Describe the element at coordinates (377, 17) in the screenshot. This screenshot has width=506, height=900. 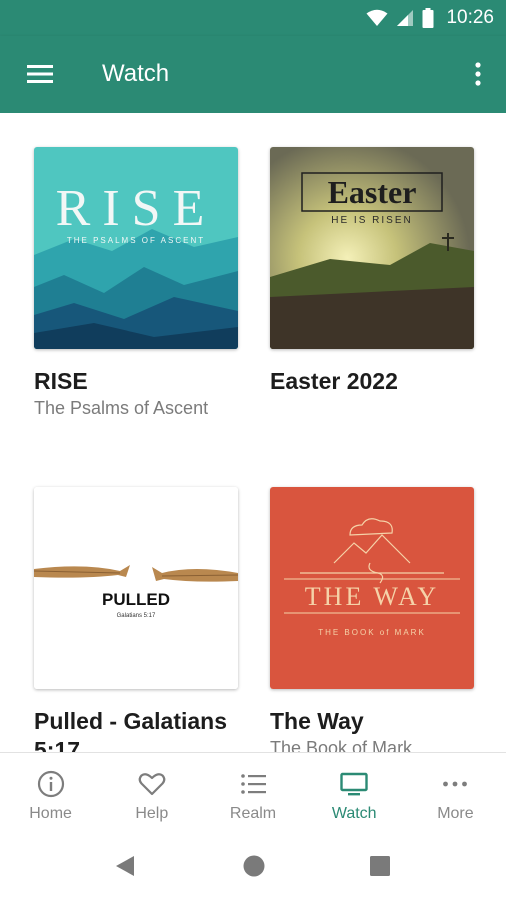
I see `wifi-icon` at that location.